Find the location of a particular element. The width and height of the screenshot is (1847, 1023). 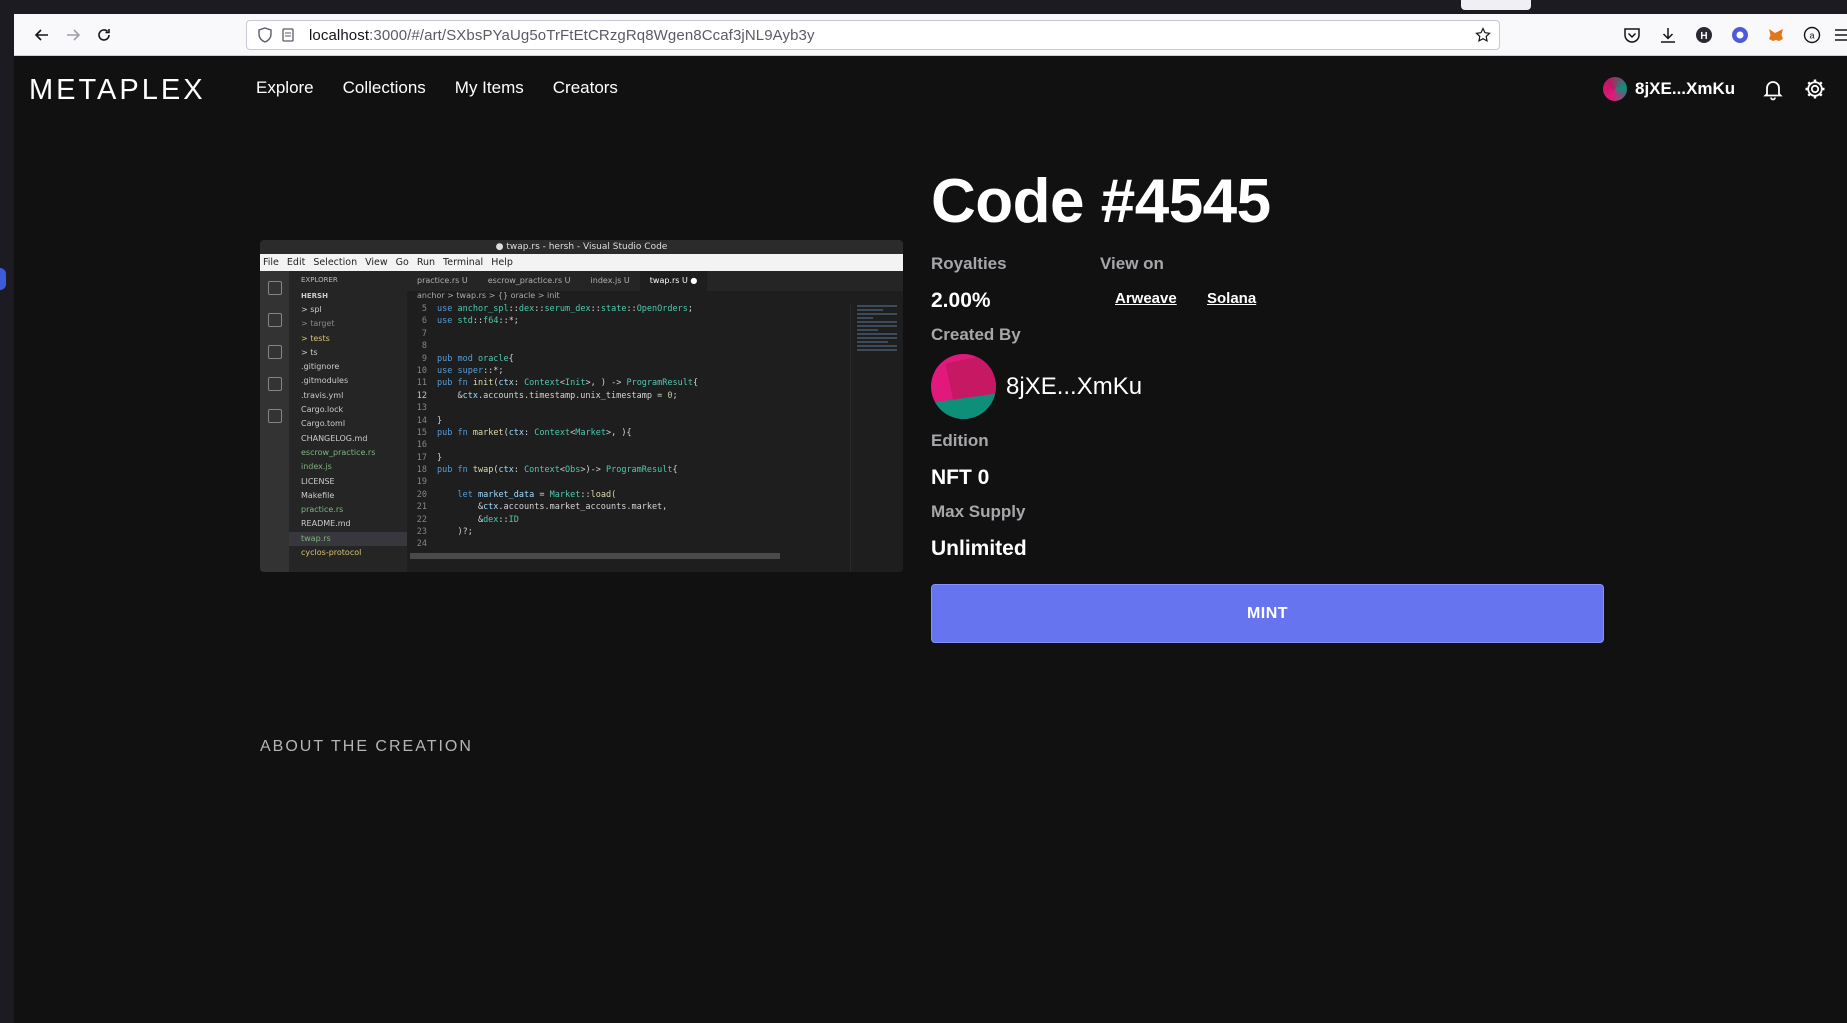

art-file: Cargo.lock is located at coordinates (322, 410).